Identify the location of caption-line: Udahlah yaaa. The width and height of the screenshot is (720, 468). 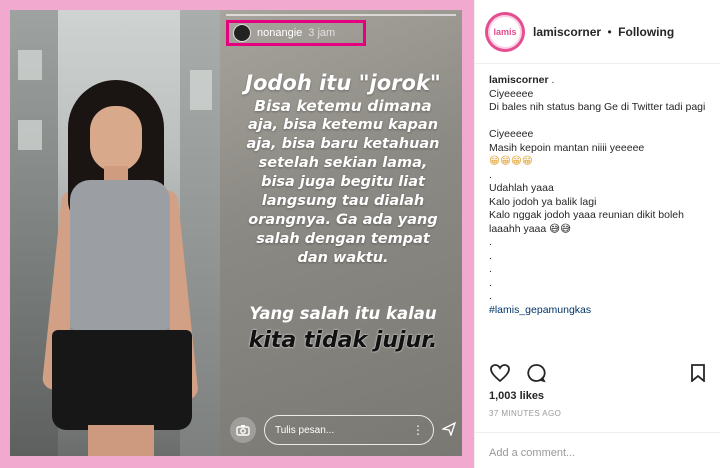
(521, 188).